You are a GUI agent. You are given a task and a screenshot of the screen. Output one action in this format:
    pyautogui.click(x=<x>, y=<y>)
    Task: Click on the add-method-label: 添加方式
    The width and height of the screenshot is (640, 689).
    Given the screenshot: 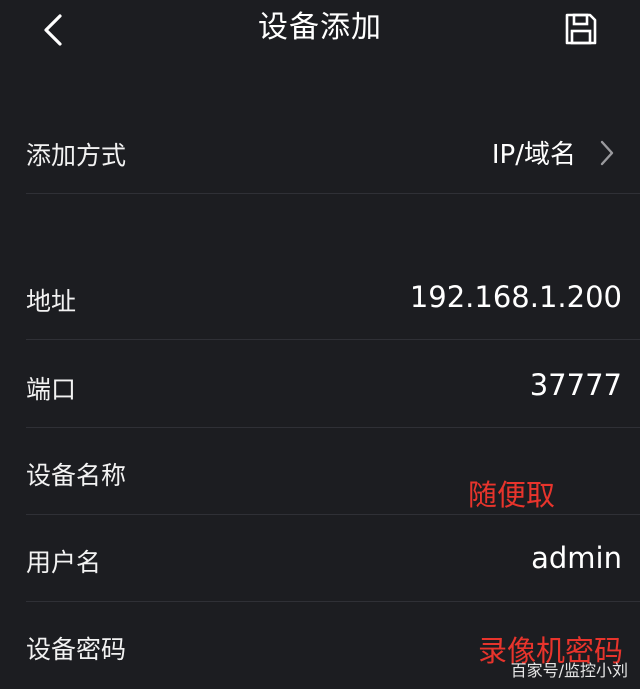 What is the action you would take?
    pyautogui.click(x=76, y=155)
    